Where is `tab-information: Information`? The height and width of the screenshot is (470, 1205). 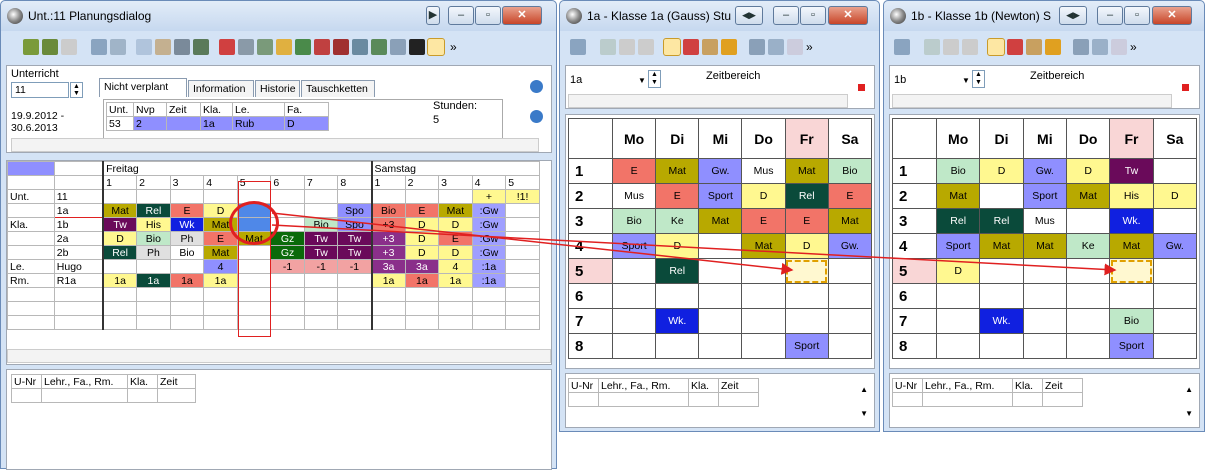 tab-information: Information is located at coordinates (221, 88).